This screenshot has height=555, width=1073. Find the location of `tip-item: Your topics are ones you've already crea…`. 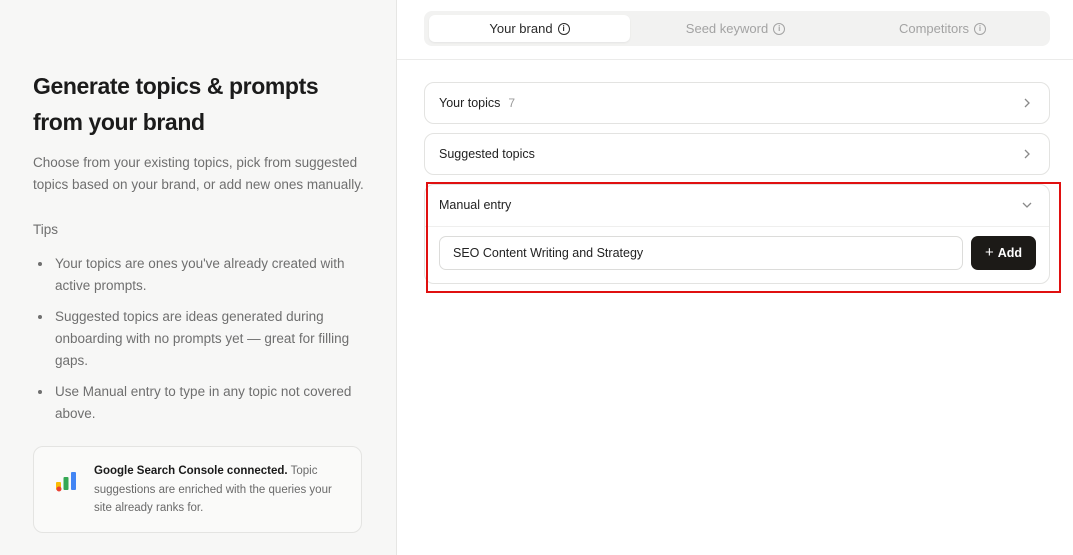

tip-item: Your topics are ones you've already crea… is located at coordinates (198, 275).